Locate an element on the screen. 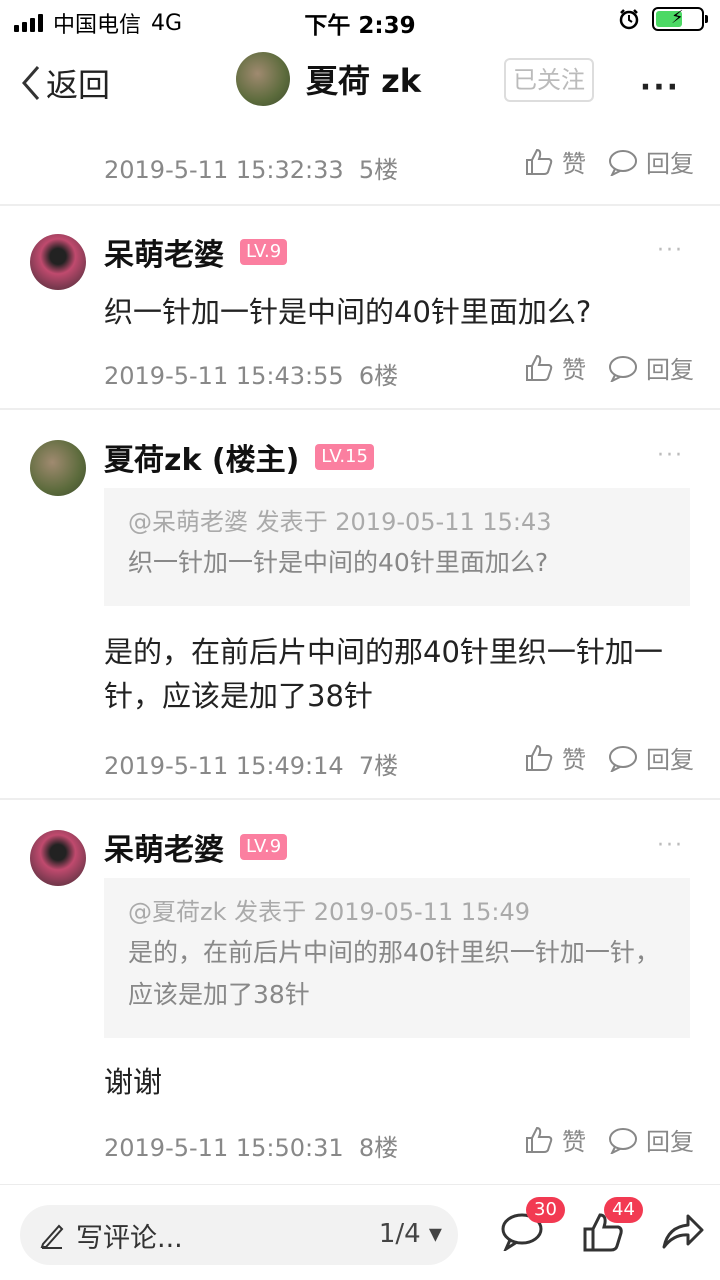 Image resolution: width=720 pixels, height=1280 pixels. post-content: 是的，在前后片中间的那40针里织一针加一针，应该是加了38针 is located at coordinates (383, 674).